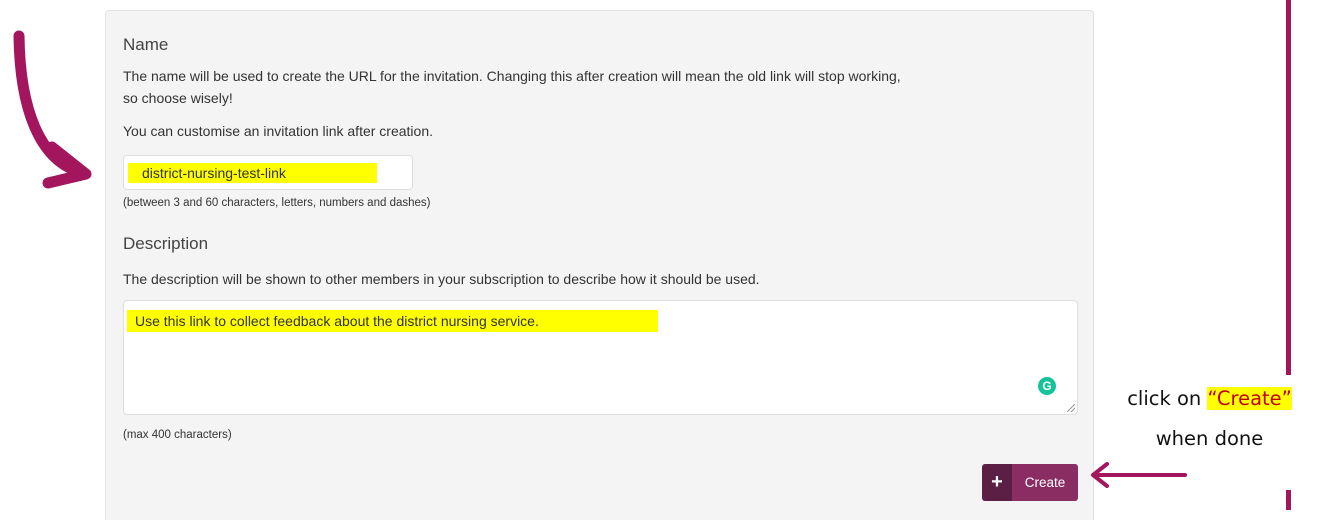 This screenshot has width=1317, height=520. I want to click on name-input: district-nursing-test-link, so click(268, 172).